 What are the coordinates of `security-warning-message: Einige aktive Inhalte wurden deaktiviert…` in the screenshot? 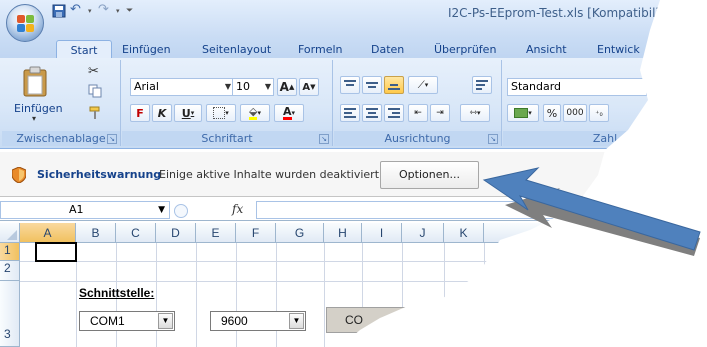 It's located at (271, 174).